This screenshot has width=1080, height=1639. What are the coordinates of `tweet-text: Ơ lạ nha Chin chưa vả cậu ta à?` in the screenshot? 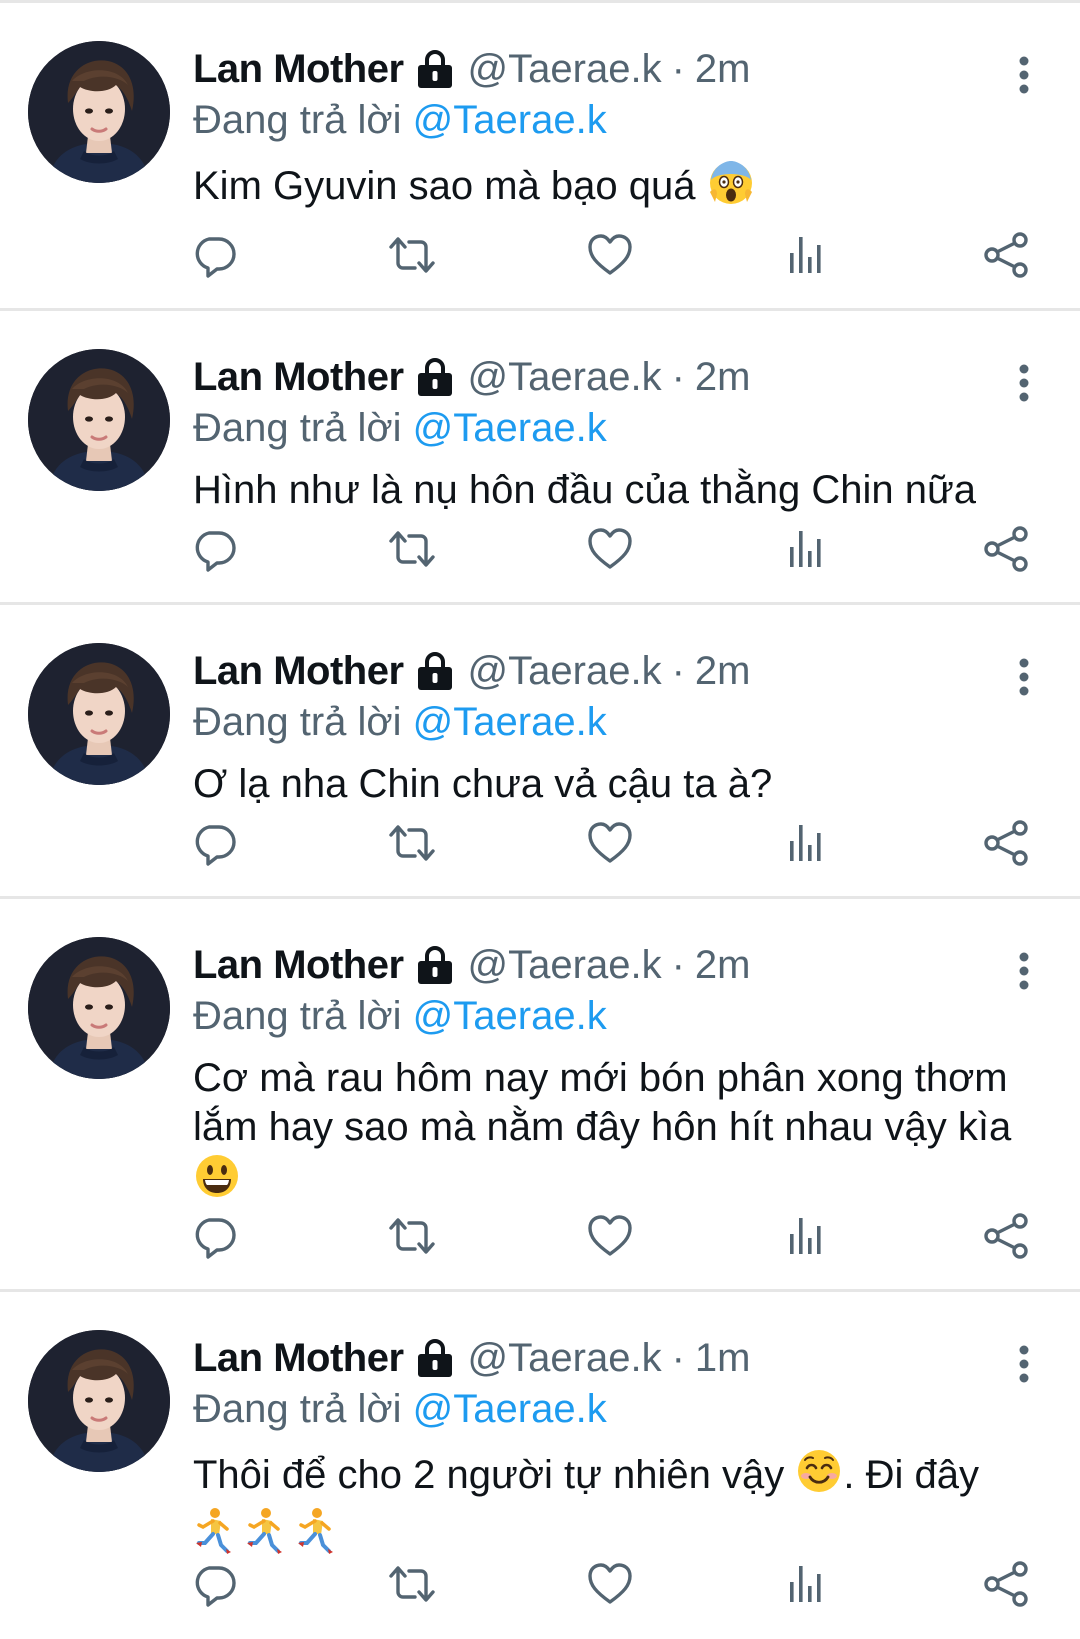 It's located at (623, 784).